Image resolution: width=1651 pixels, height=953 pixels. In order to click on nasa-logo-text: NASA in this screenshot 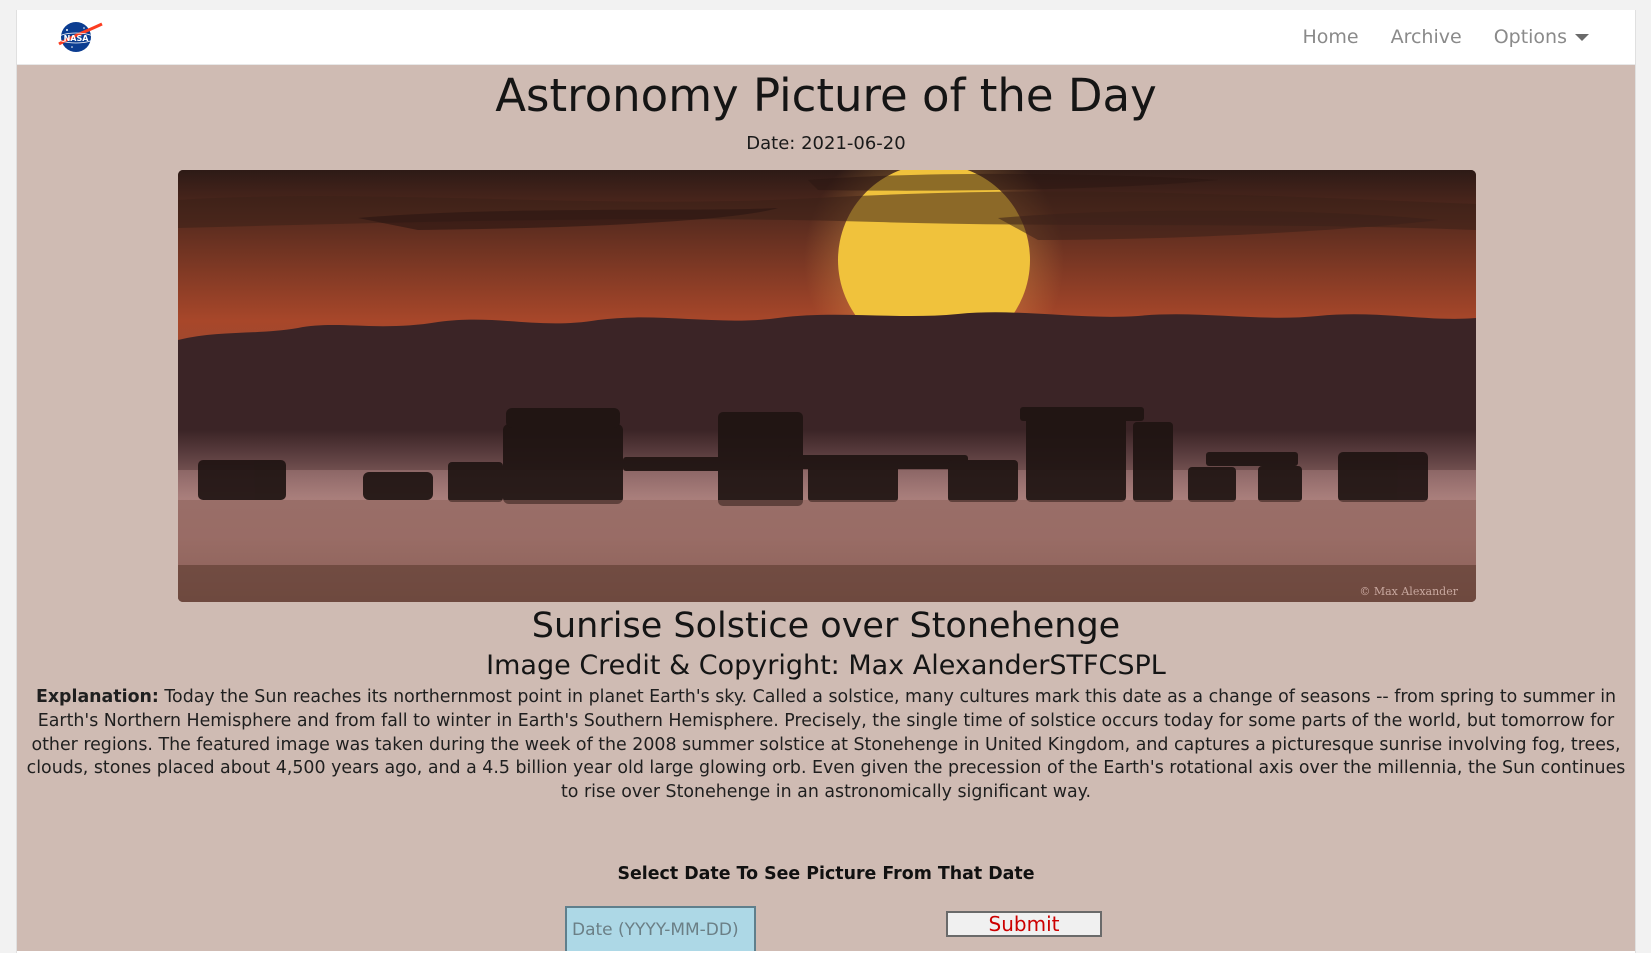, I will do `click(77, 38)`.